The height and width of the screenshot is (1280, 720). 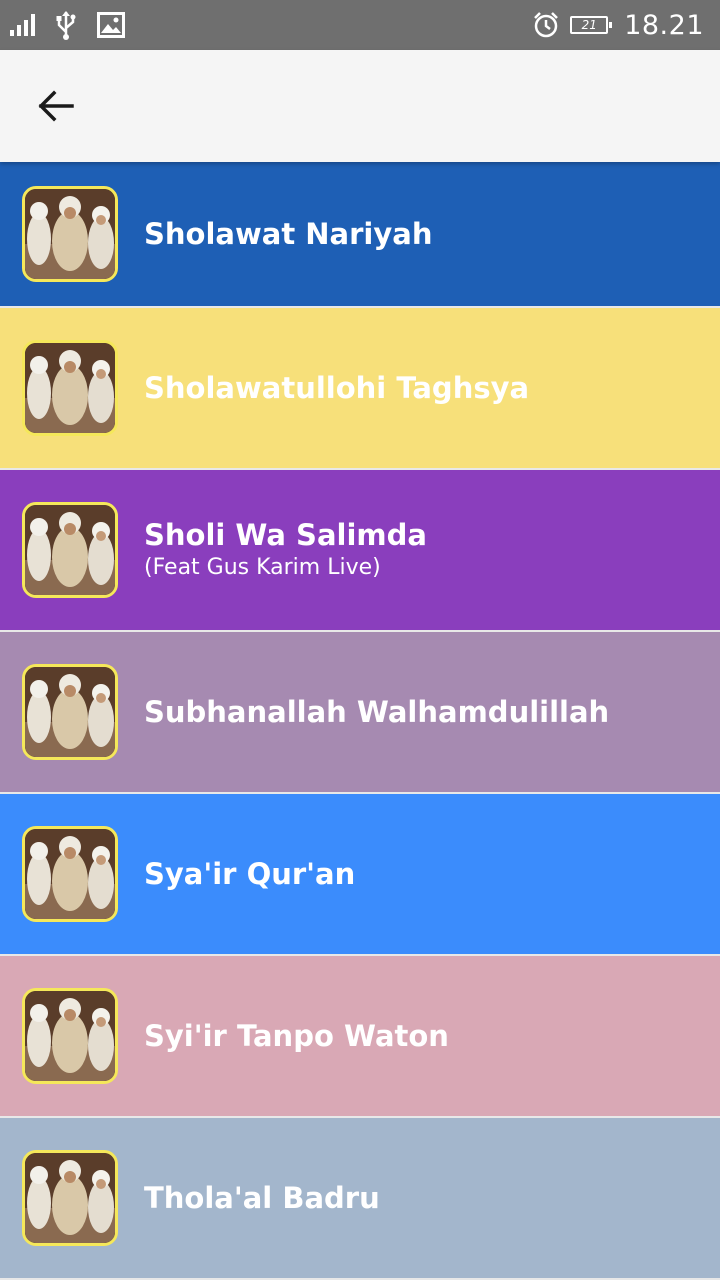 What do you see at coordinates (422, 1198) in the screenshot?
I see `song-text: Thola'al Badru` at bounding box center [422, 1198].